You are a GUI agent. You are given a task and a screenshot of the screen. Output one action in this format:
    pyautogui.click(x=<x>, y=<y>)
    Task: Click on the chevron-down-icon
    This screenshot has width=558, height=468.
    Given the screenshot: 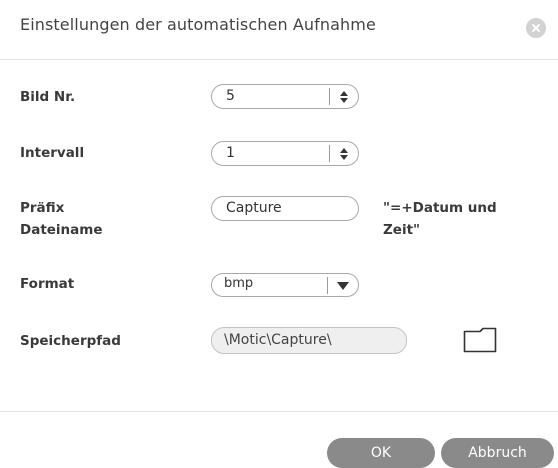 What is the action you would take?
    pyautogui.click(x=343, y=285)
    